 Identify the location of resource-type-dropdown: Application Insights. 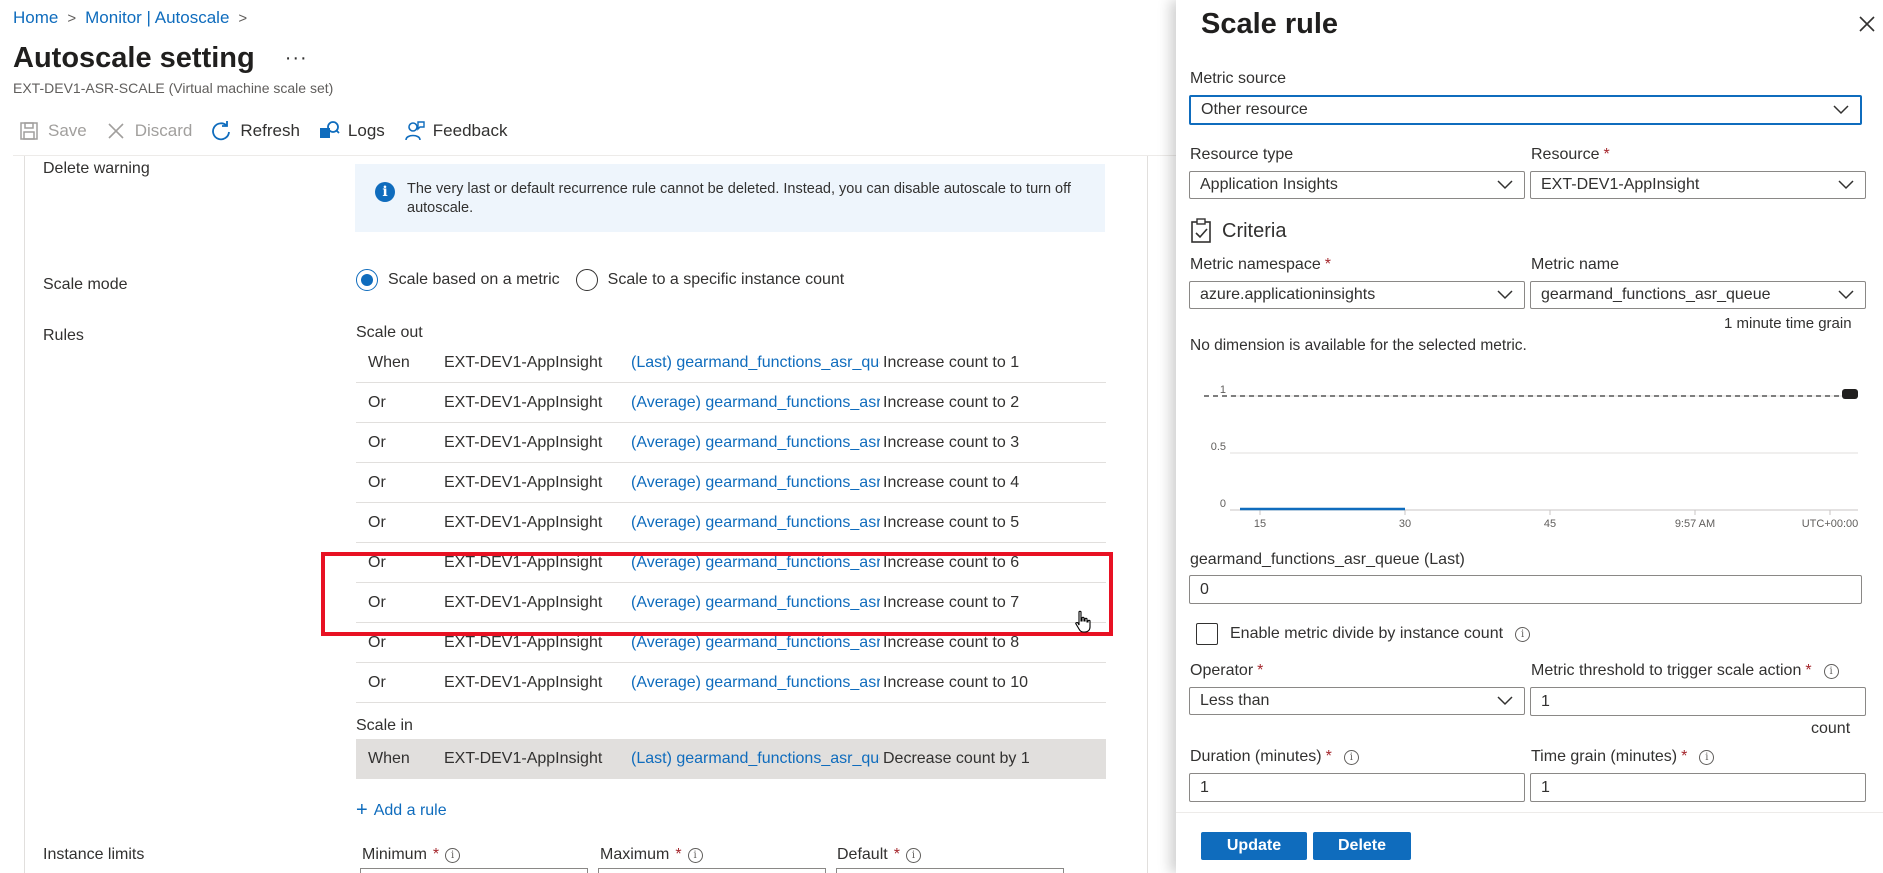
(1357, 185).